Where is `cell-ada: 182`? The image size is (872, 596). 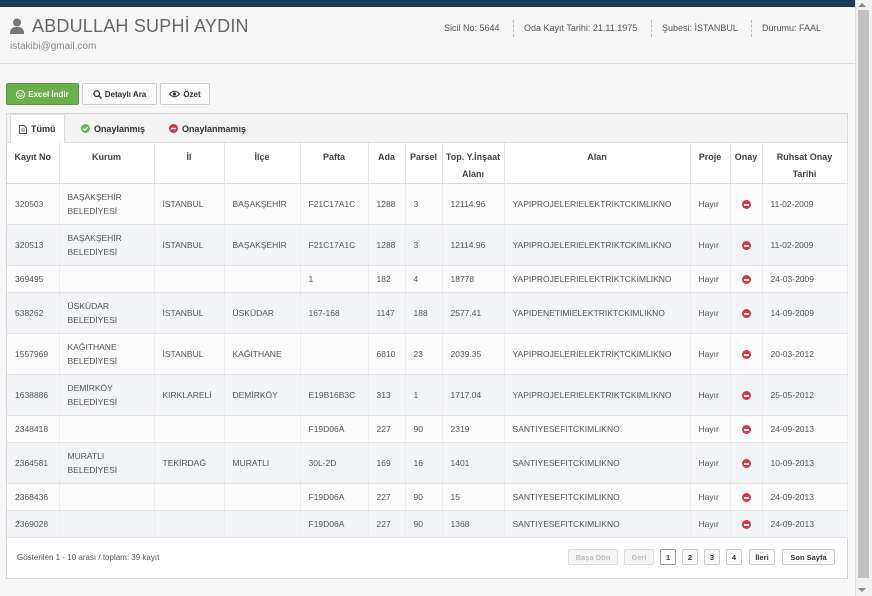
cell-ada: 182 is located at coordinates (387, 279).